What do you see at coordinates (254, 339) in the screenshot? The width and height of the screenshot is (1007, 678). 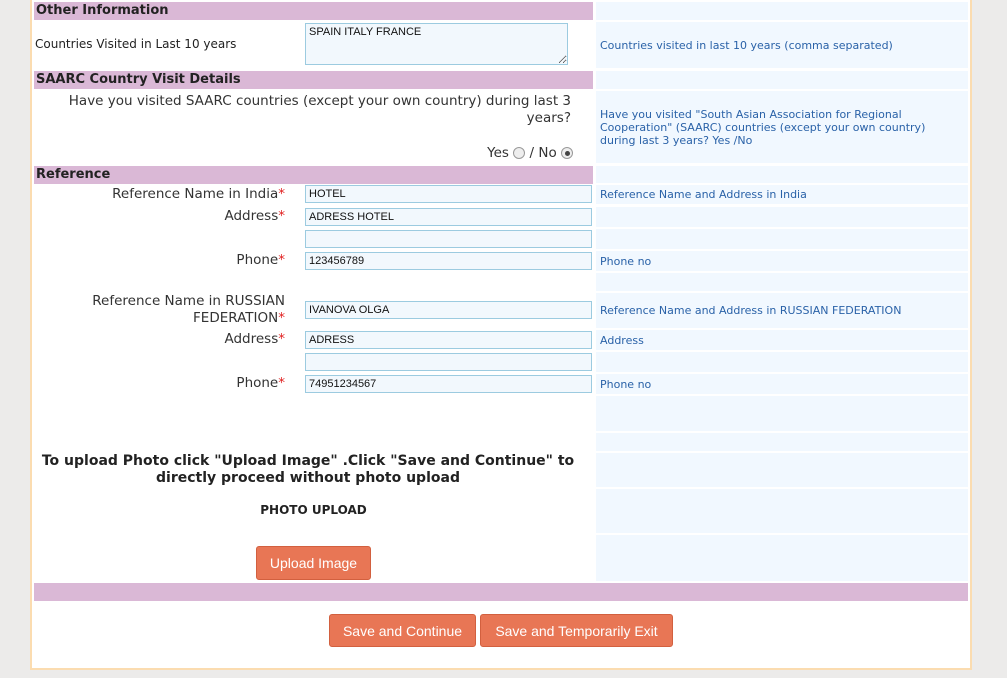 I see `ref-home-address-label: Address*` at bounding box center [254, 339].